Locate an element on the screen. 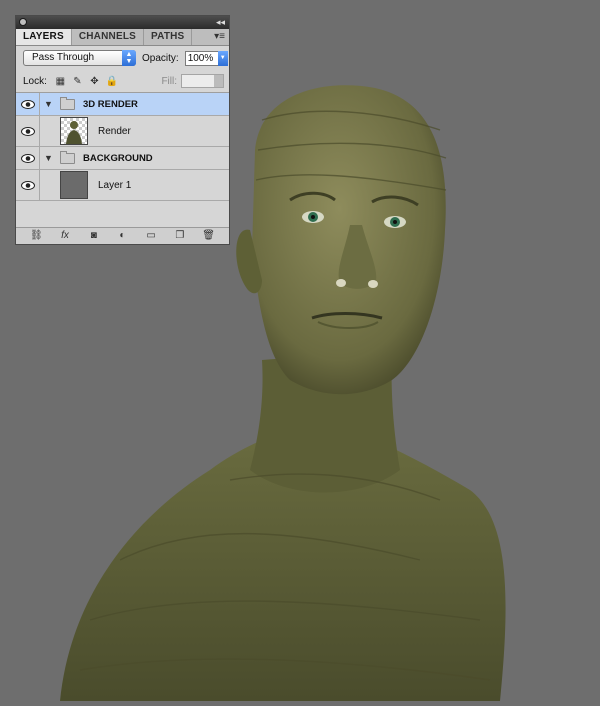 This screenshot has width=600, height=706. blend-mode-select: Pass Through ▲ ▼ is located at coordinates (79, 58).